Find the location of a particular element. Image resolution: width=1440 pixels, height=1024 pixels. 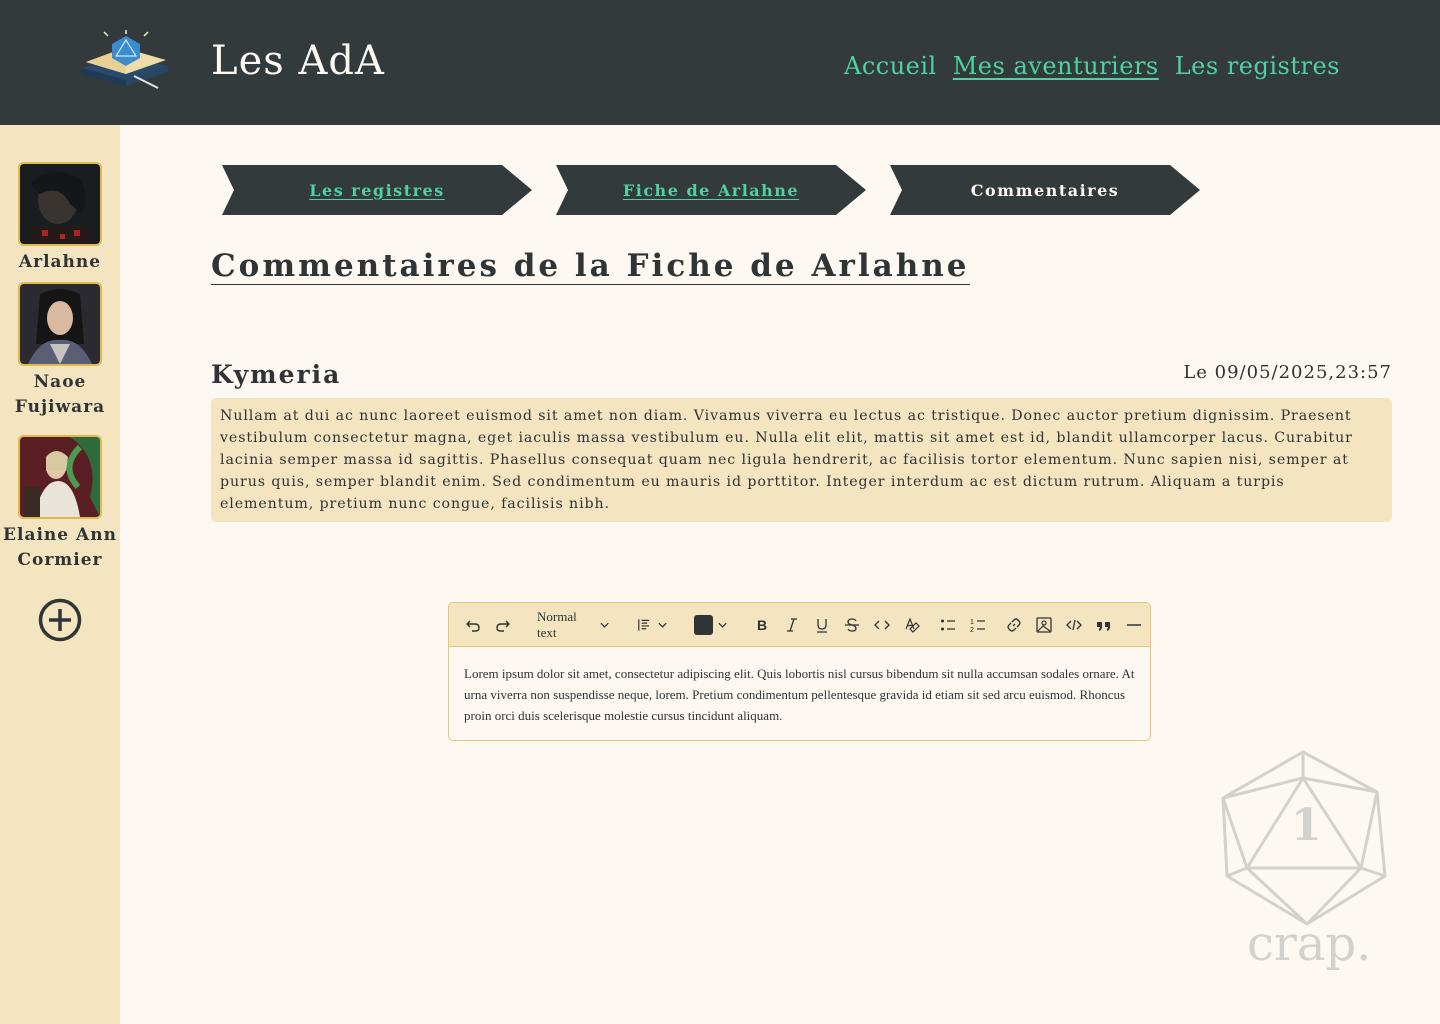

code-block-icon is located at coordinates (1074, 624).